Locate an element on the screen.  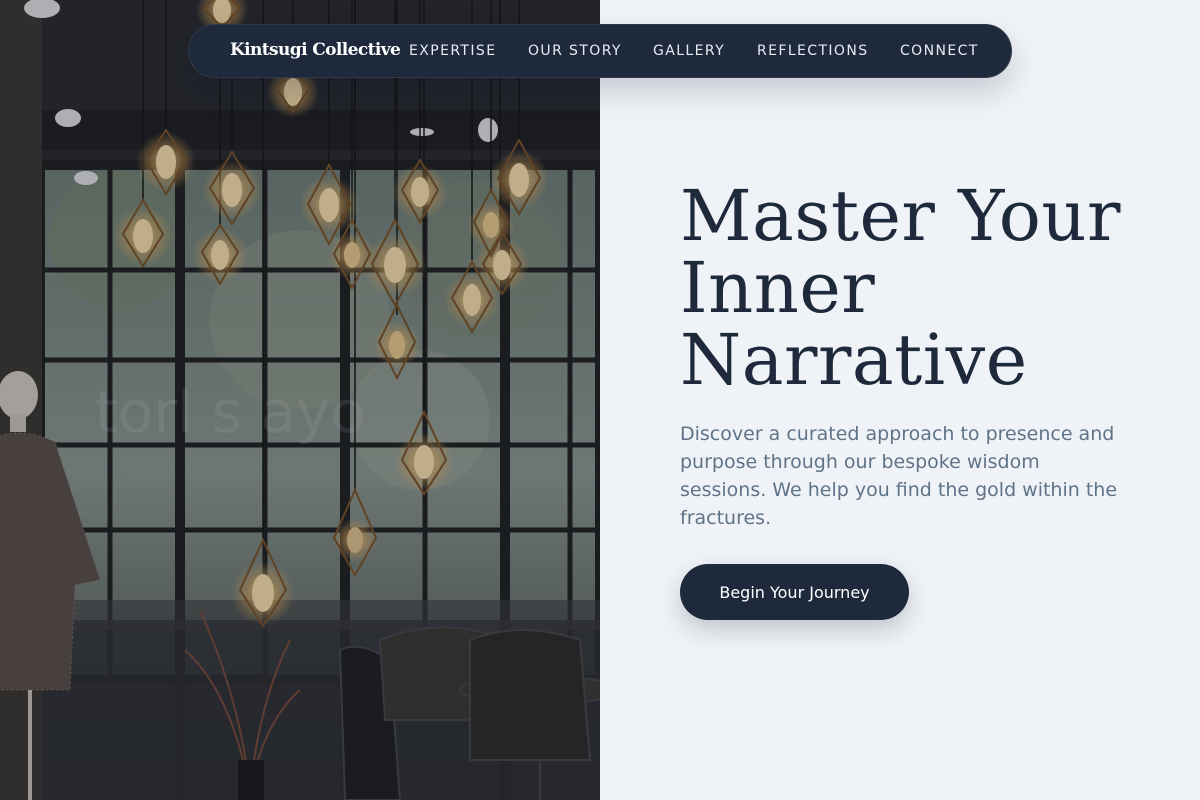
nav-link-gallery: GALLERY is located at coordinates (689, 51).